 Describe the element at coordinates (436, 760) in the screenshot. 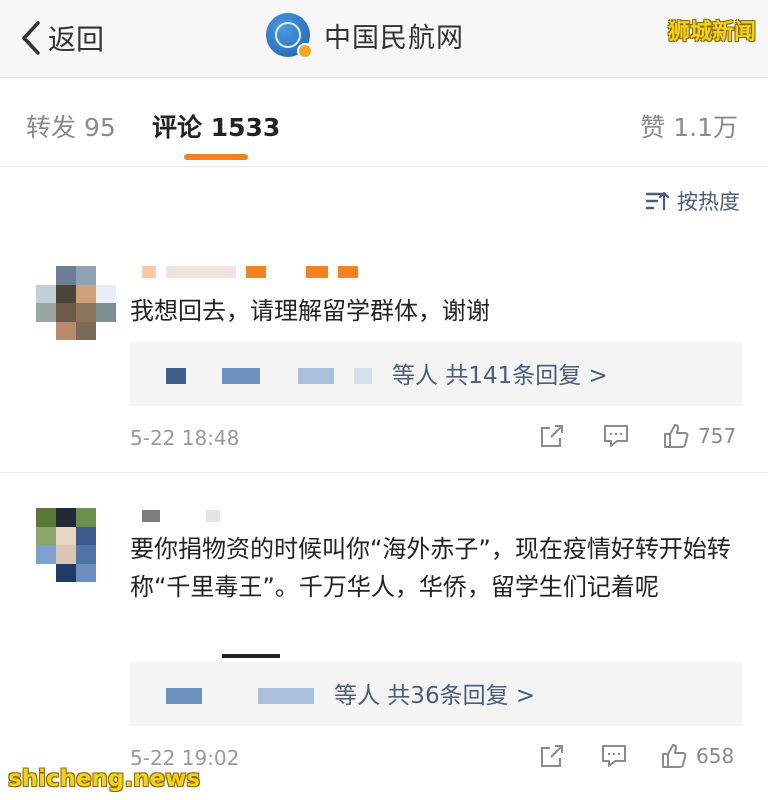

I see `comment-meta: 5-22 19:02 658` at that location.